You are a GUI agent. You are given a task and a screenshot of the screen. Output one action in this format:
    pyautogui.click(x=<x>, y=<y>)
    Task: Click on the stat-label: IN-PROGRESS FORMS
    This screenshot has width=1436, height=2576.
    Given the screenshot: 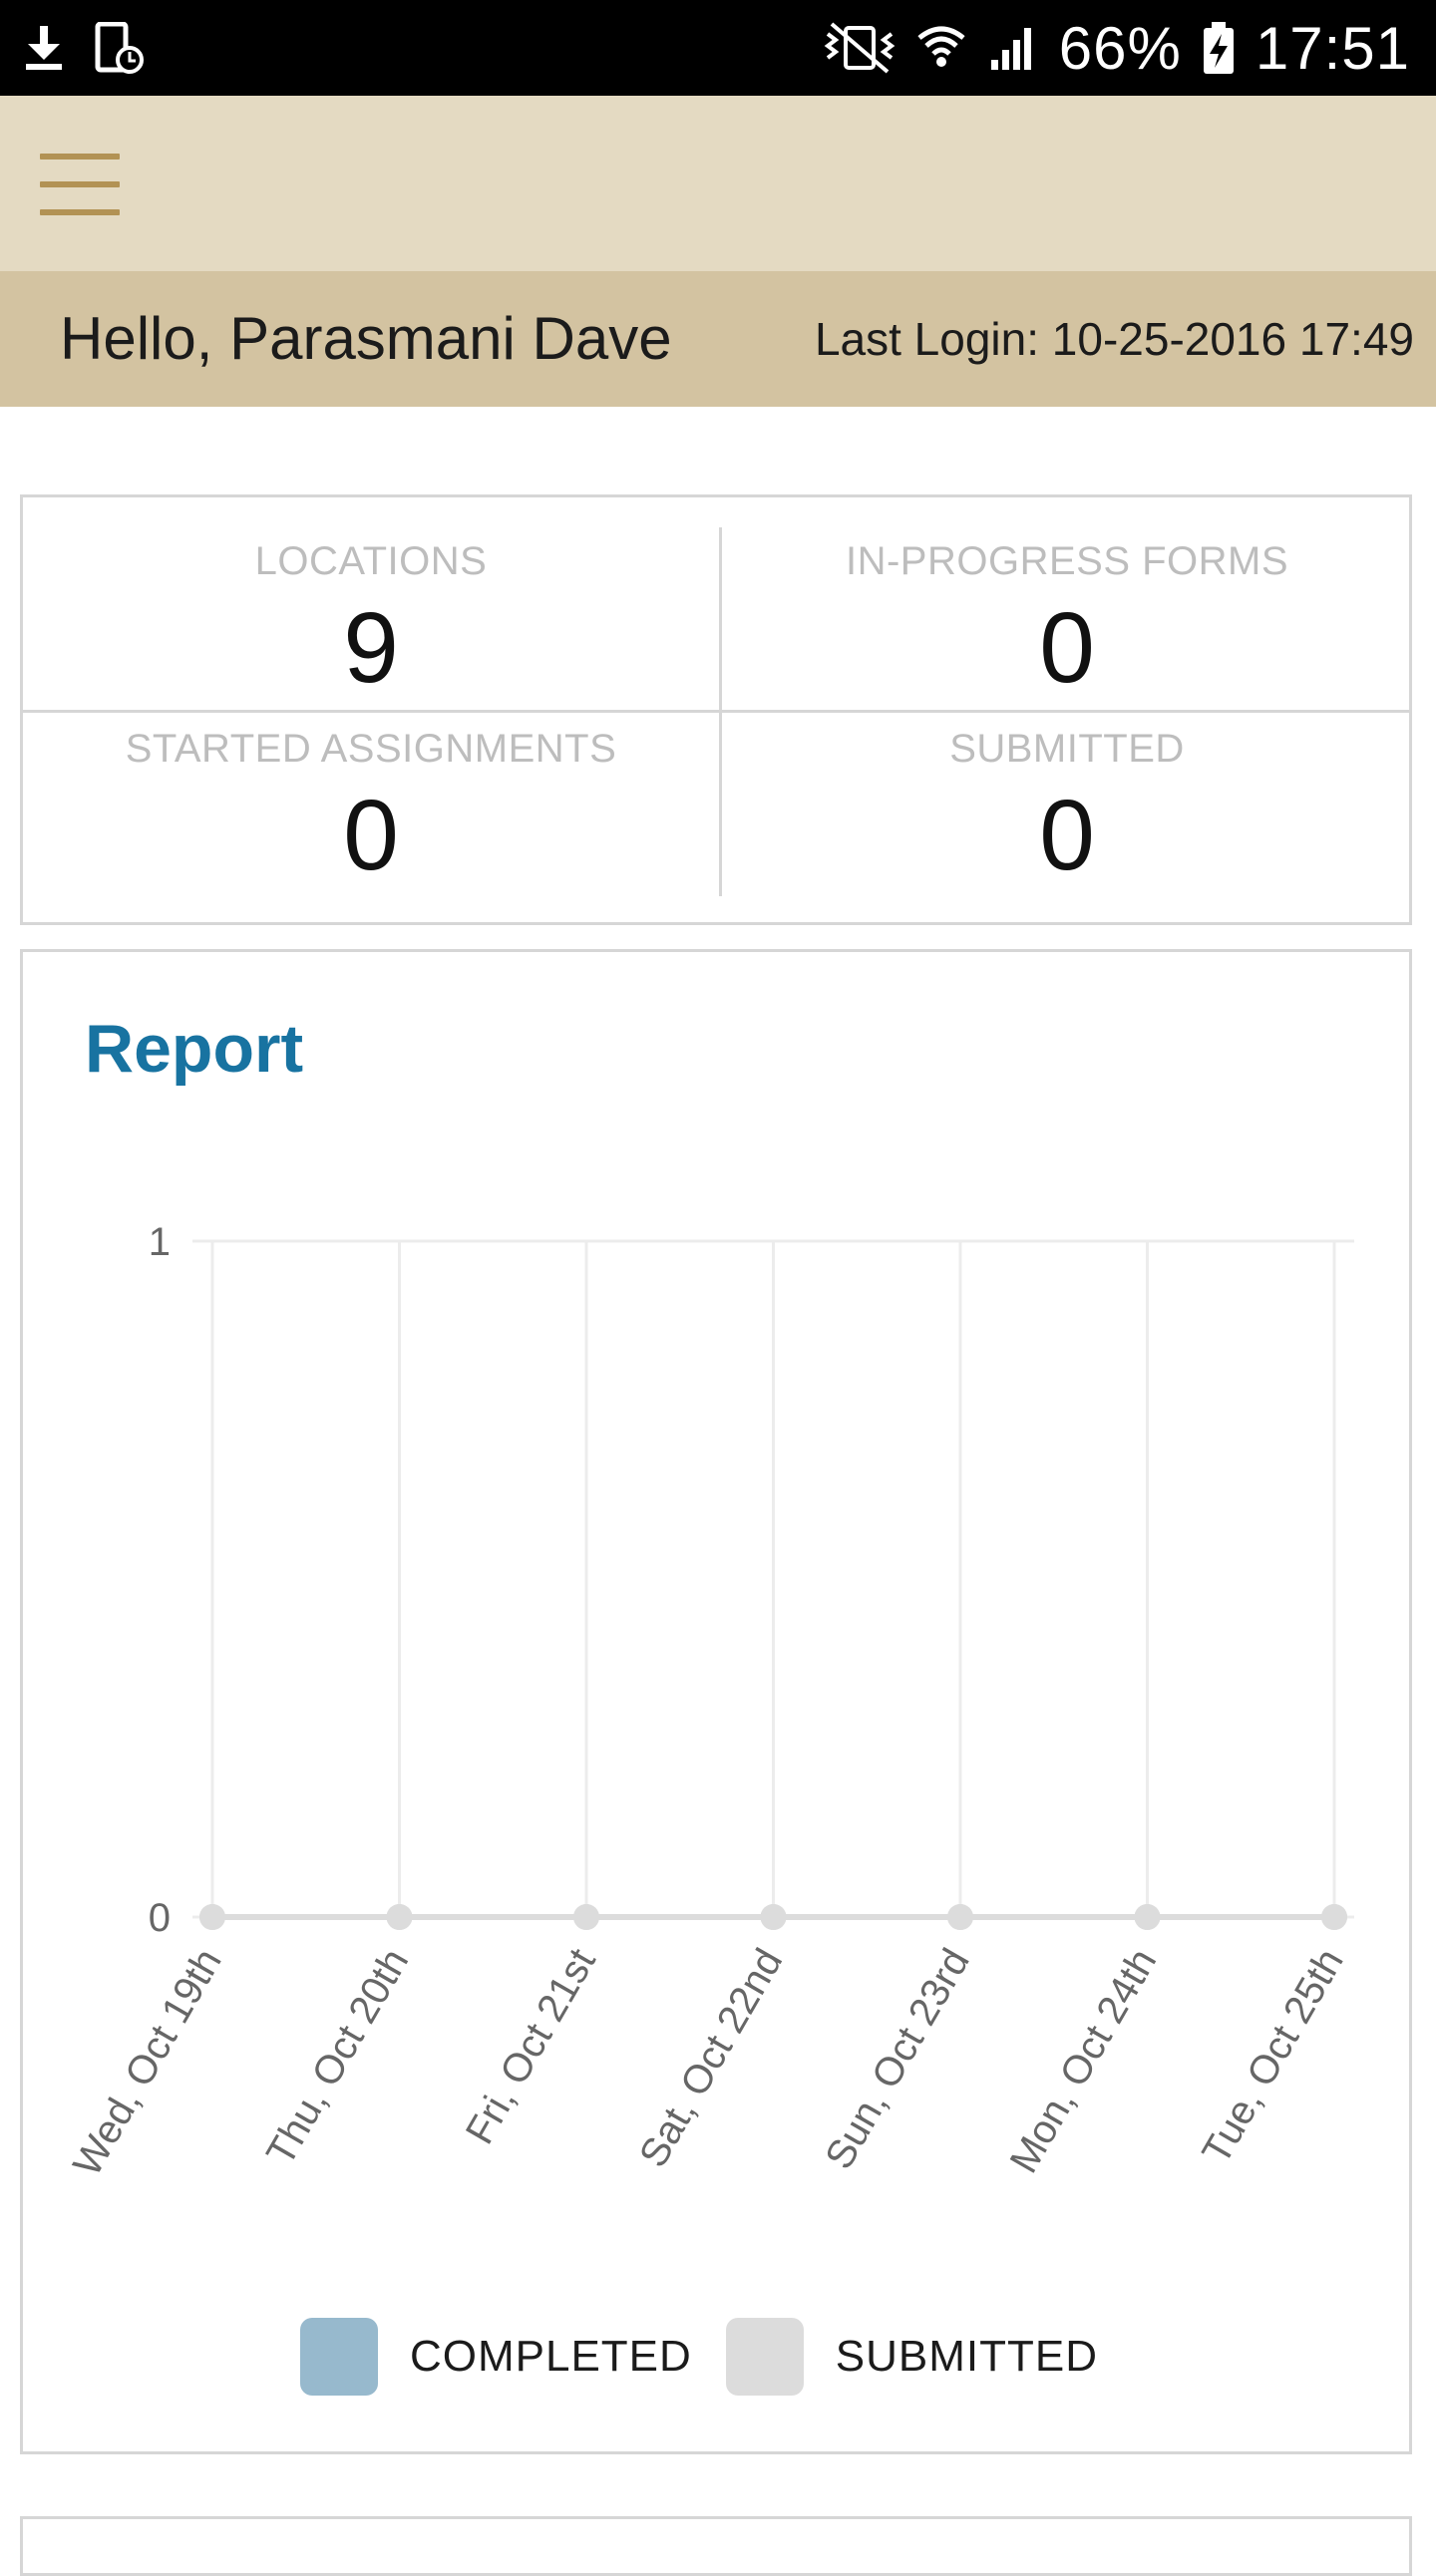 What is the action you would take?
    pyautogui.click(x=1067, y=561)
    